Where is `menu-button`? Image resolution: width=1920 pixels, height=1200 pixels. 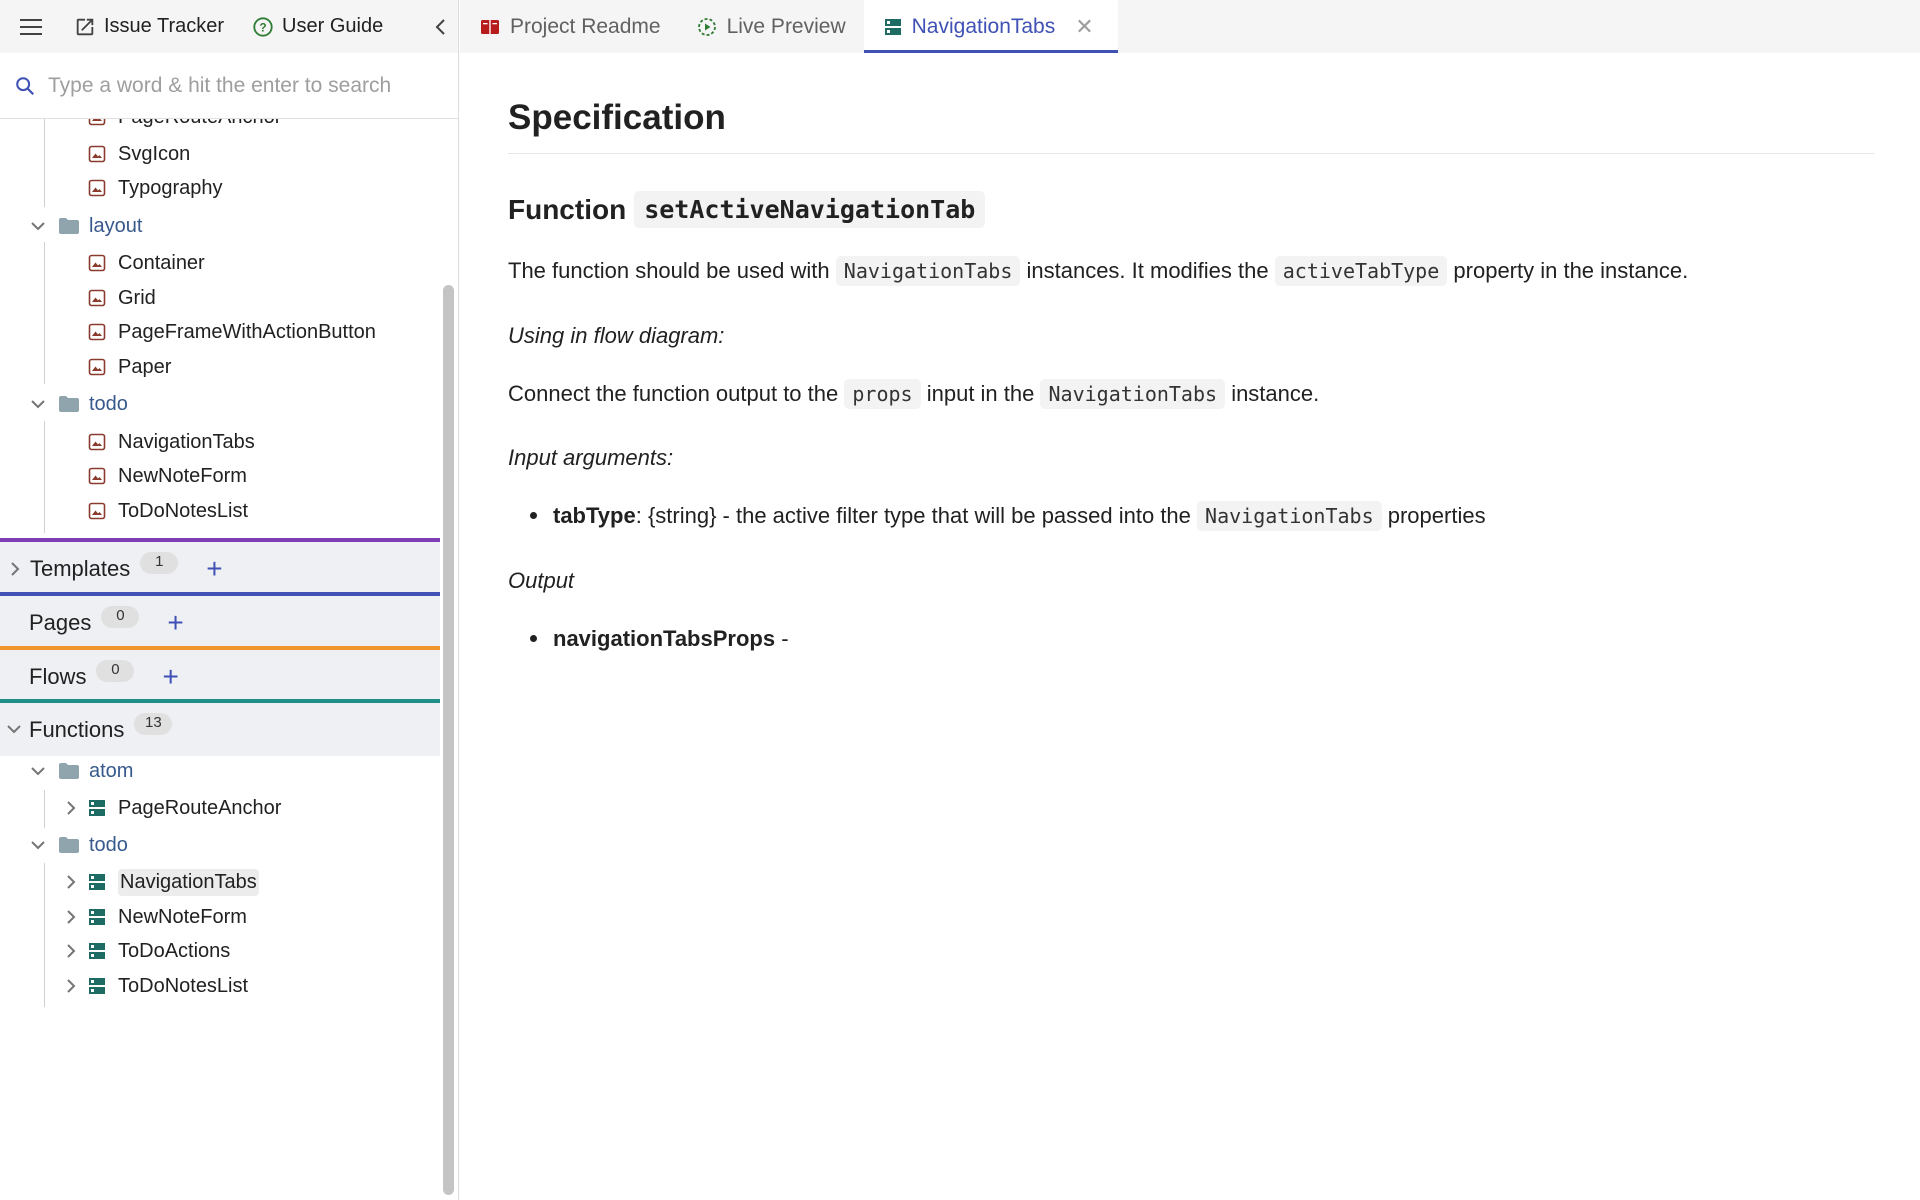 menu-button is located at coordinates (31, 26).